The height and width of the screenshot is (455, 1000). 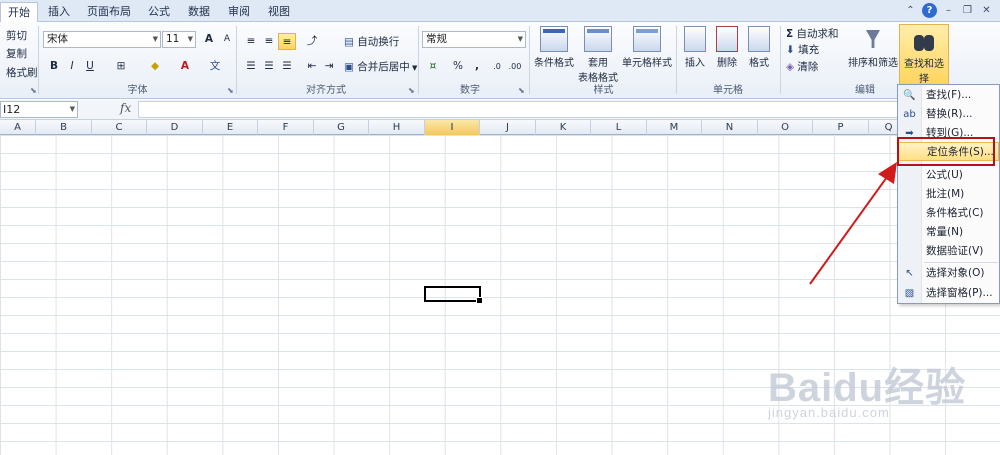 What do you see at coordinates (109, 12) in the screenshot?
I see `tab-page-layout: 页面布局` at bounding box center [109, 12].